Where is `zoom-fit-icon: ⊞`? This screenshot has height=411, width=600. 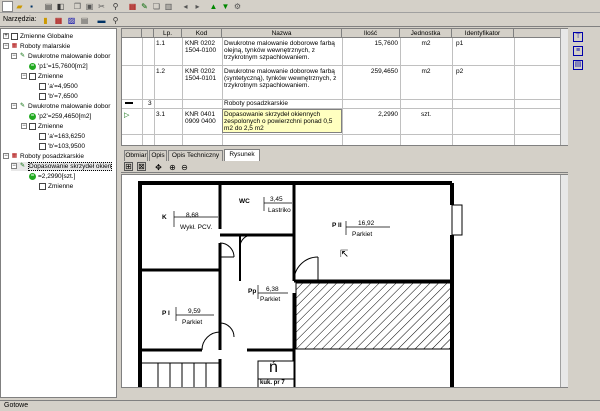
zoom-fit-icon: ⊞ is located at coordinates (128, 166).